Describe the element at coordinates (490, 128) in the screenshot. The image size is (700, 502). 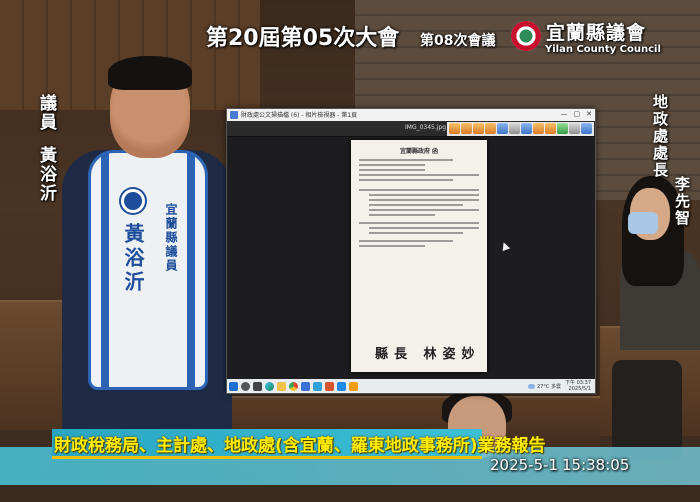
I see `eraser-tool-icon` at that location.